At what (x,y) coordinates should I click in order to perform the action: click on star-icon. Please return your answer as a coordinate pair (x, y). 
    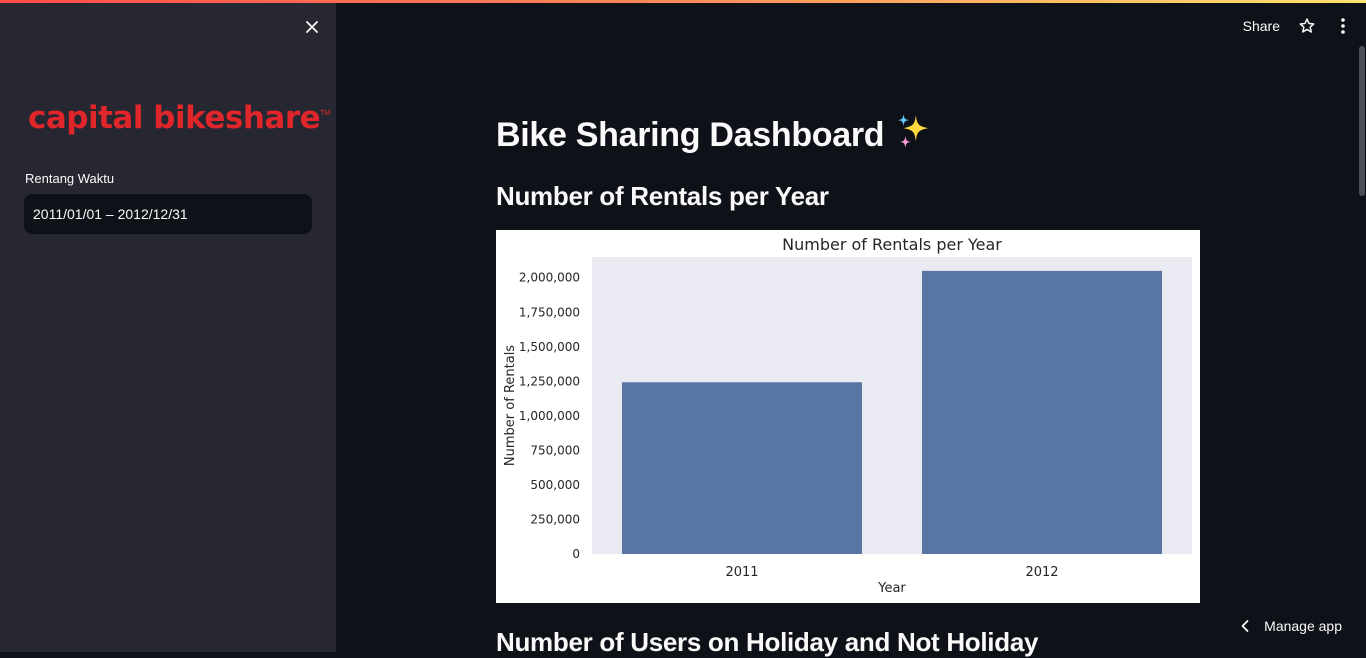
    Looking at the image, I should click on (1307, 25).